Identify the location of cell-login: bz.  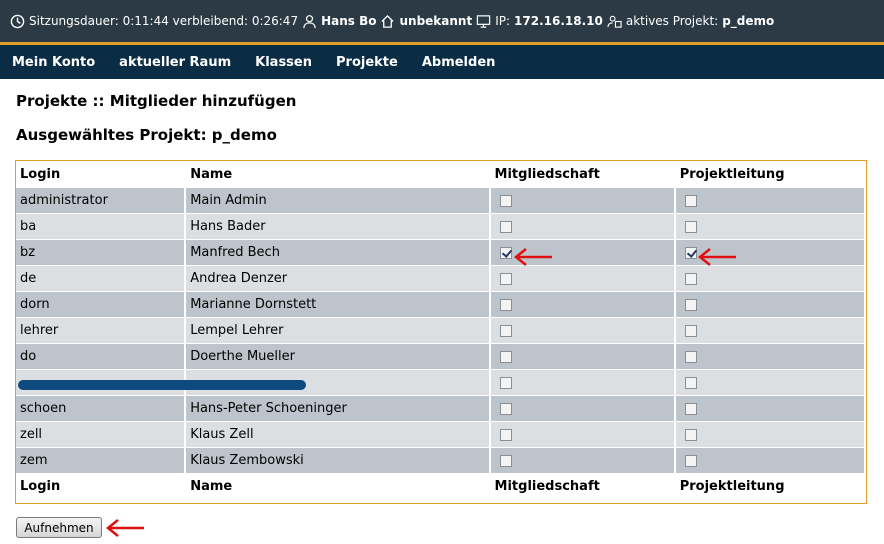
(101, 252).